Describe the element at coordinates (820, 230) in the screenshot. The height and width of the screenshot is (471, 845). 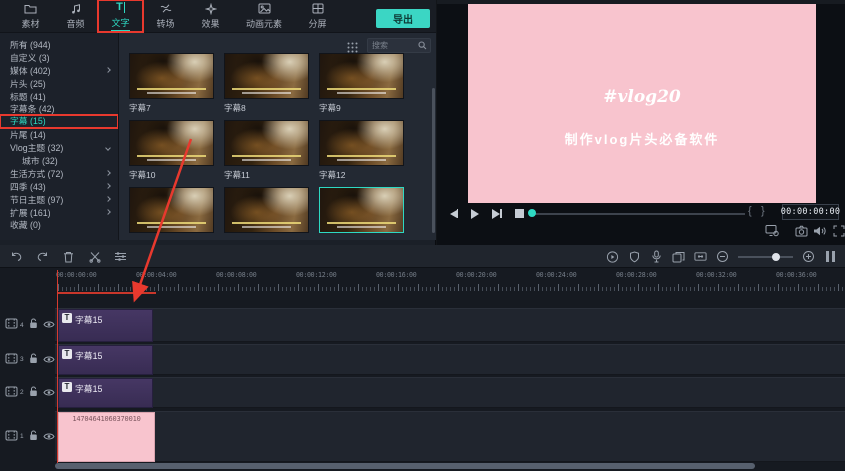
I see `volume-icon` at that location.